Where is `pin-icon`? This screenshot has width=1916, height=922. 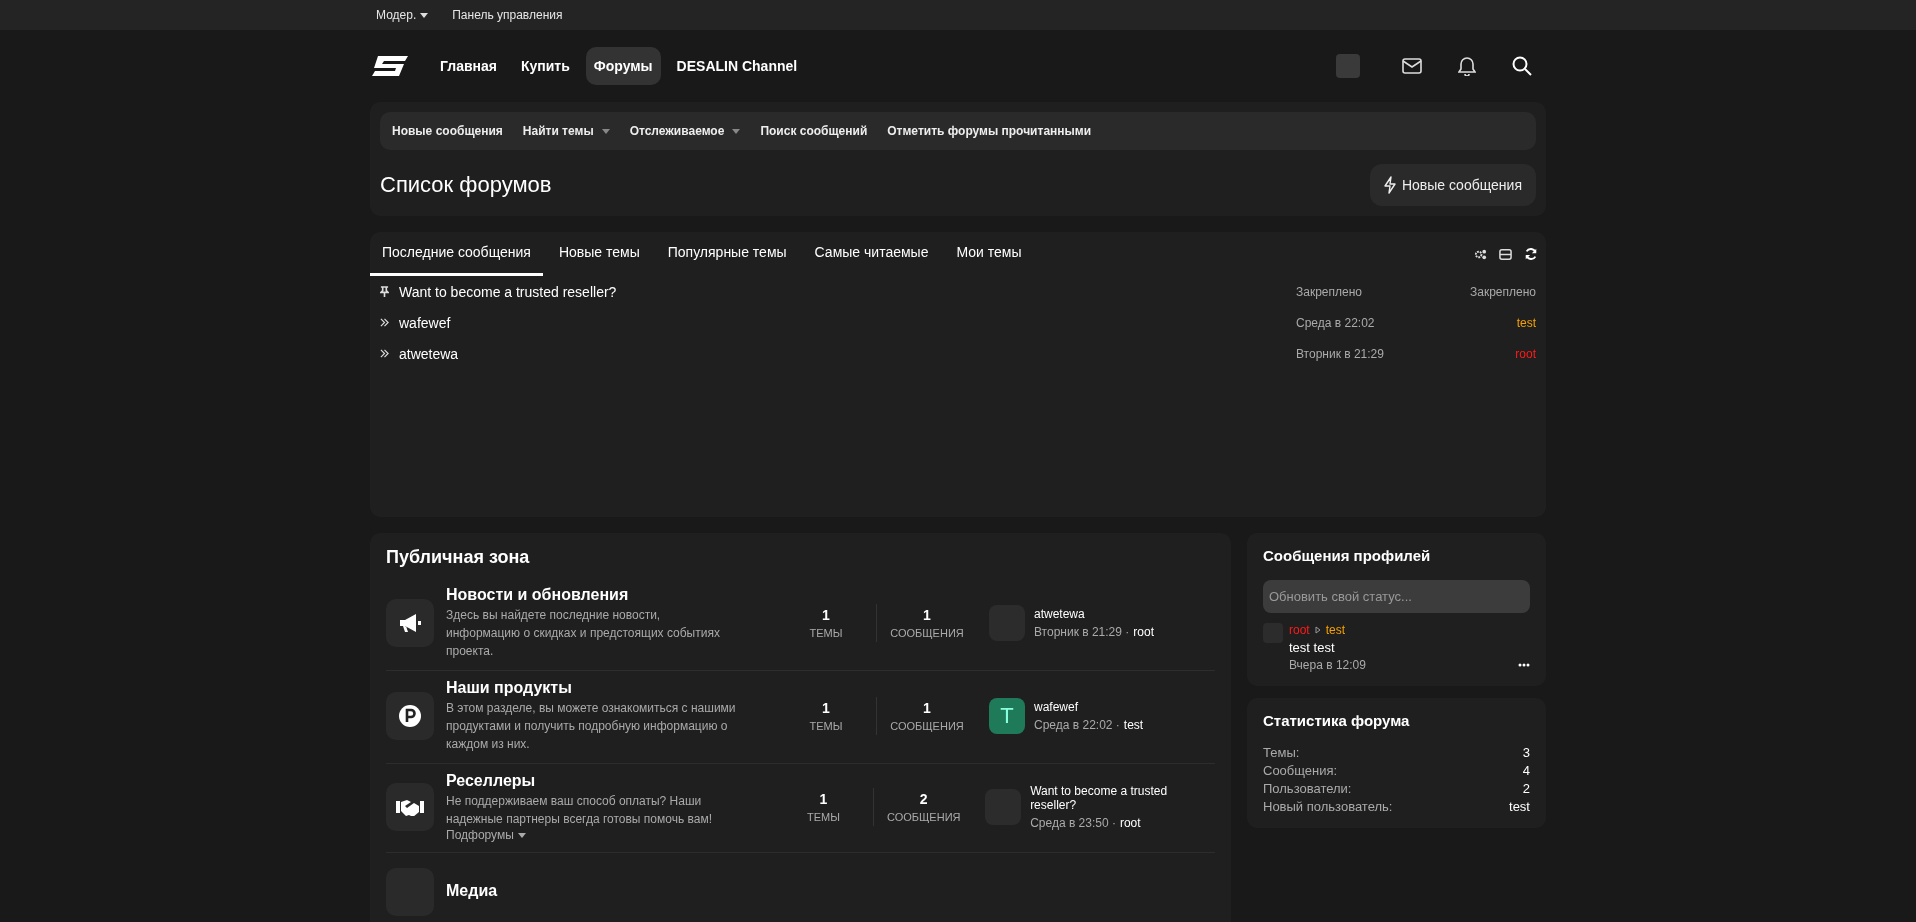 pin-icon is located at coordinates (384, 291).